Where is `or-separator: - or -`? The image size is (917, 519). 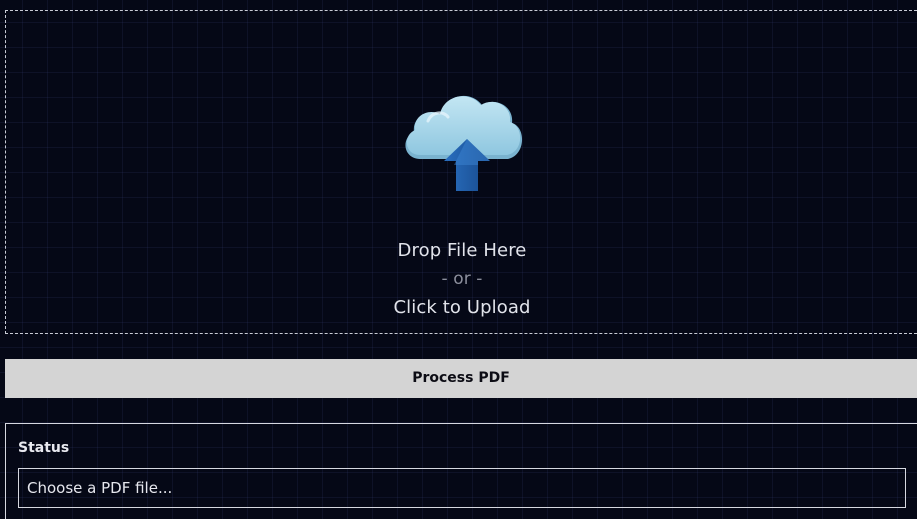
or-separator: - or - is located at coordinates (462, 279).